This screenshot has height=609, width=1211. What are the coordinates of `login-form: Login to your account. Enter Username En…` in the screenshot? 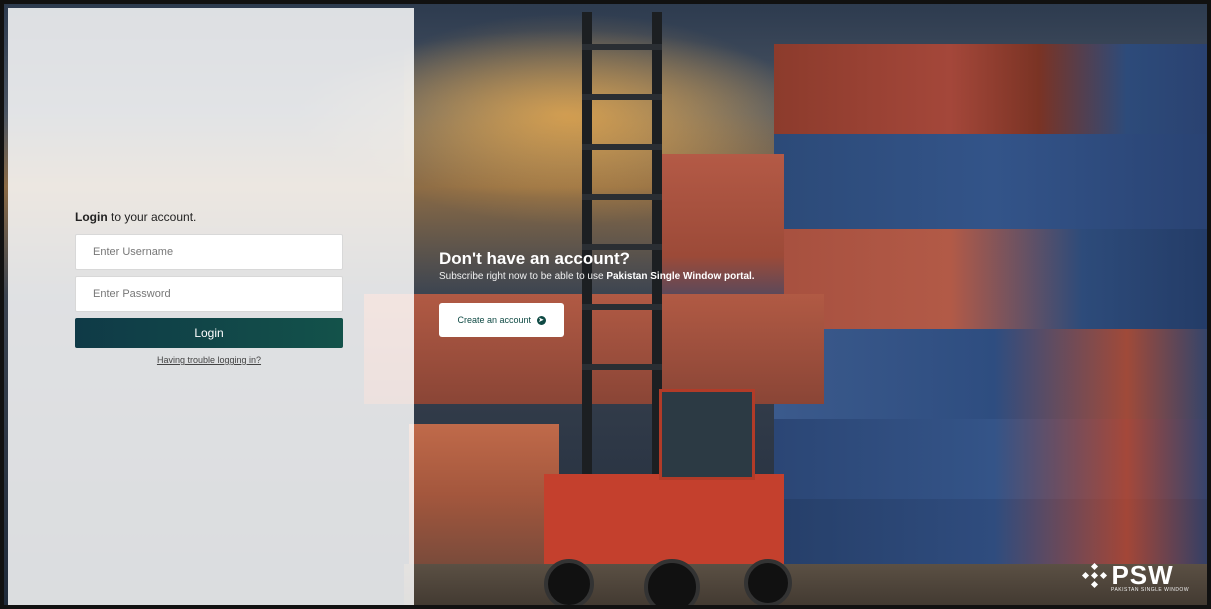 It's located at (209, 287).